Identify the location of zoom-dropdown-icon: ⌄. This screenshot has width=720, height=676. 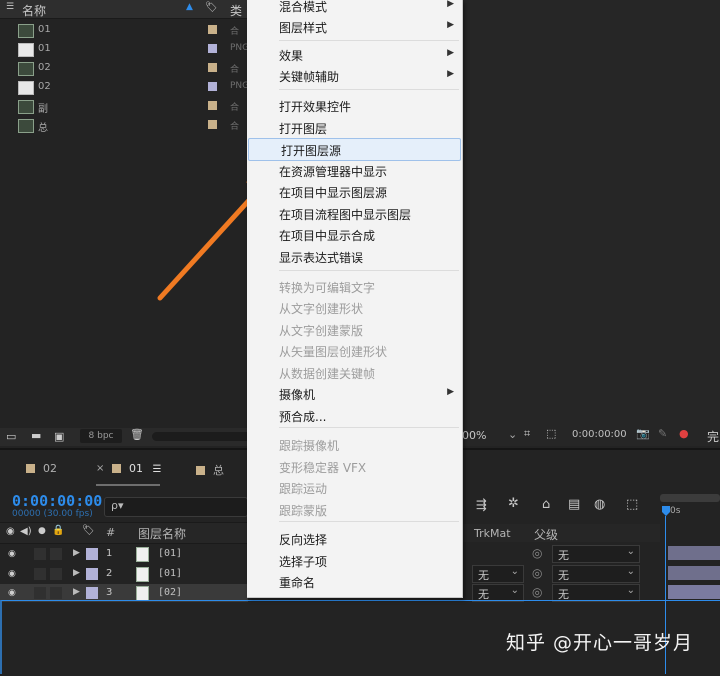
(512, 434).